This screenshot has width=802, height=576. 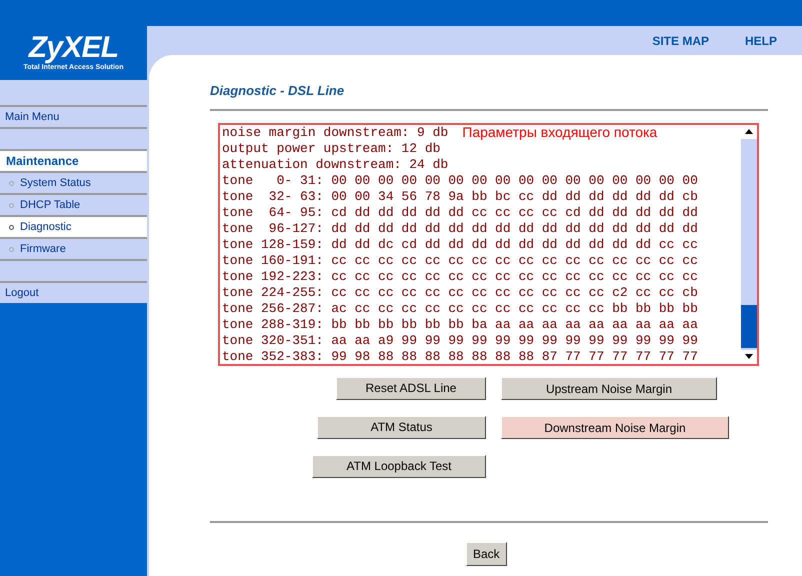 I want to click on action-button: ATM Loopback Test, so click(x=399, y=466).